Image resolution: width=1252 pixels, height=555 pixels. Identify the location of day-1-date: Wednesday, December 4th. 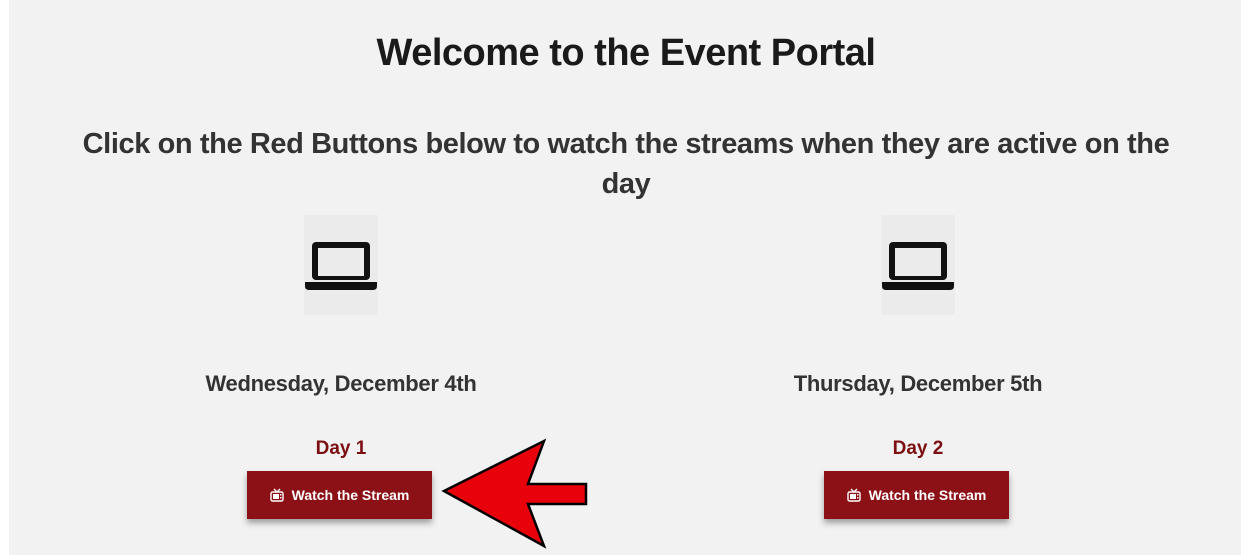
(341, 383).